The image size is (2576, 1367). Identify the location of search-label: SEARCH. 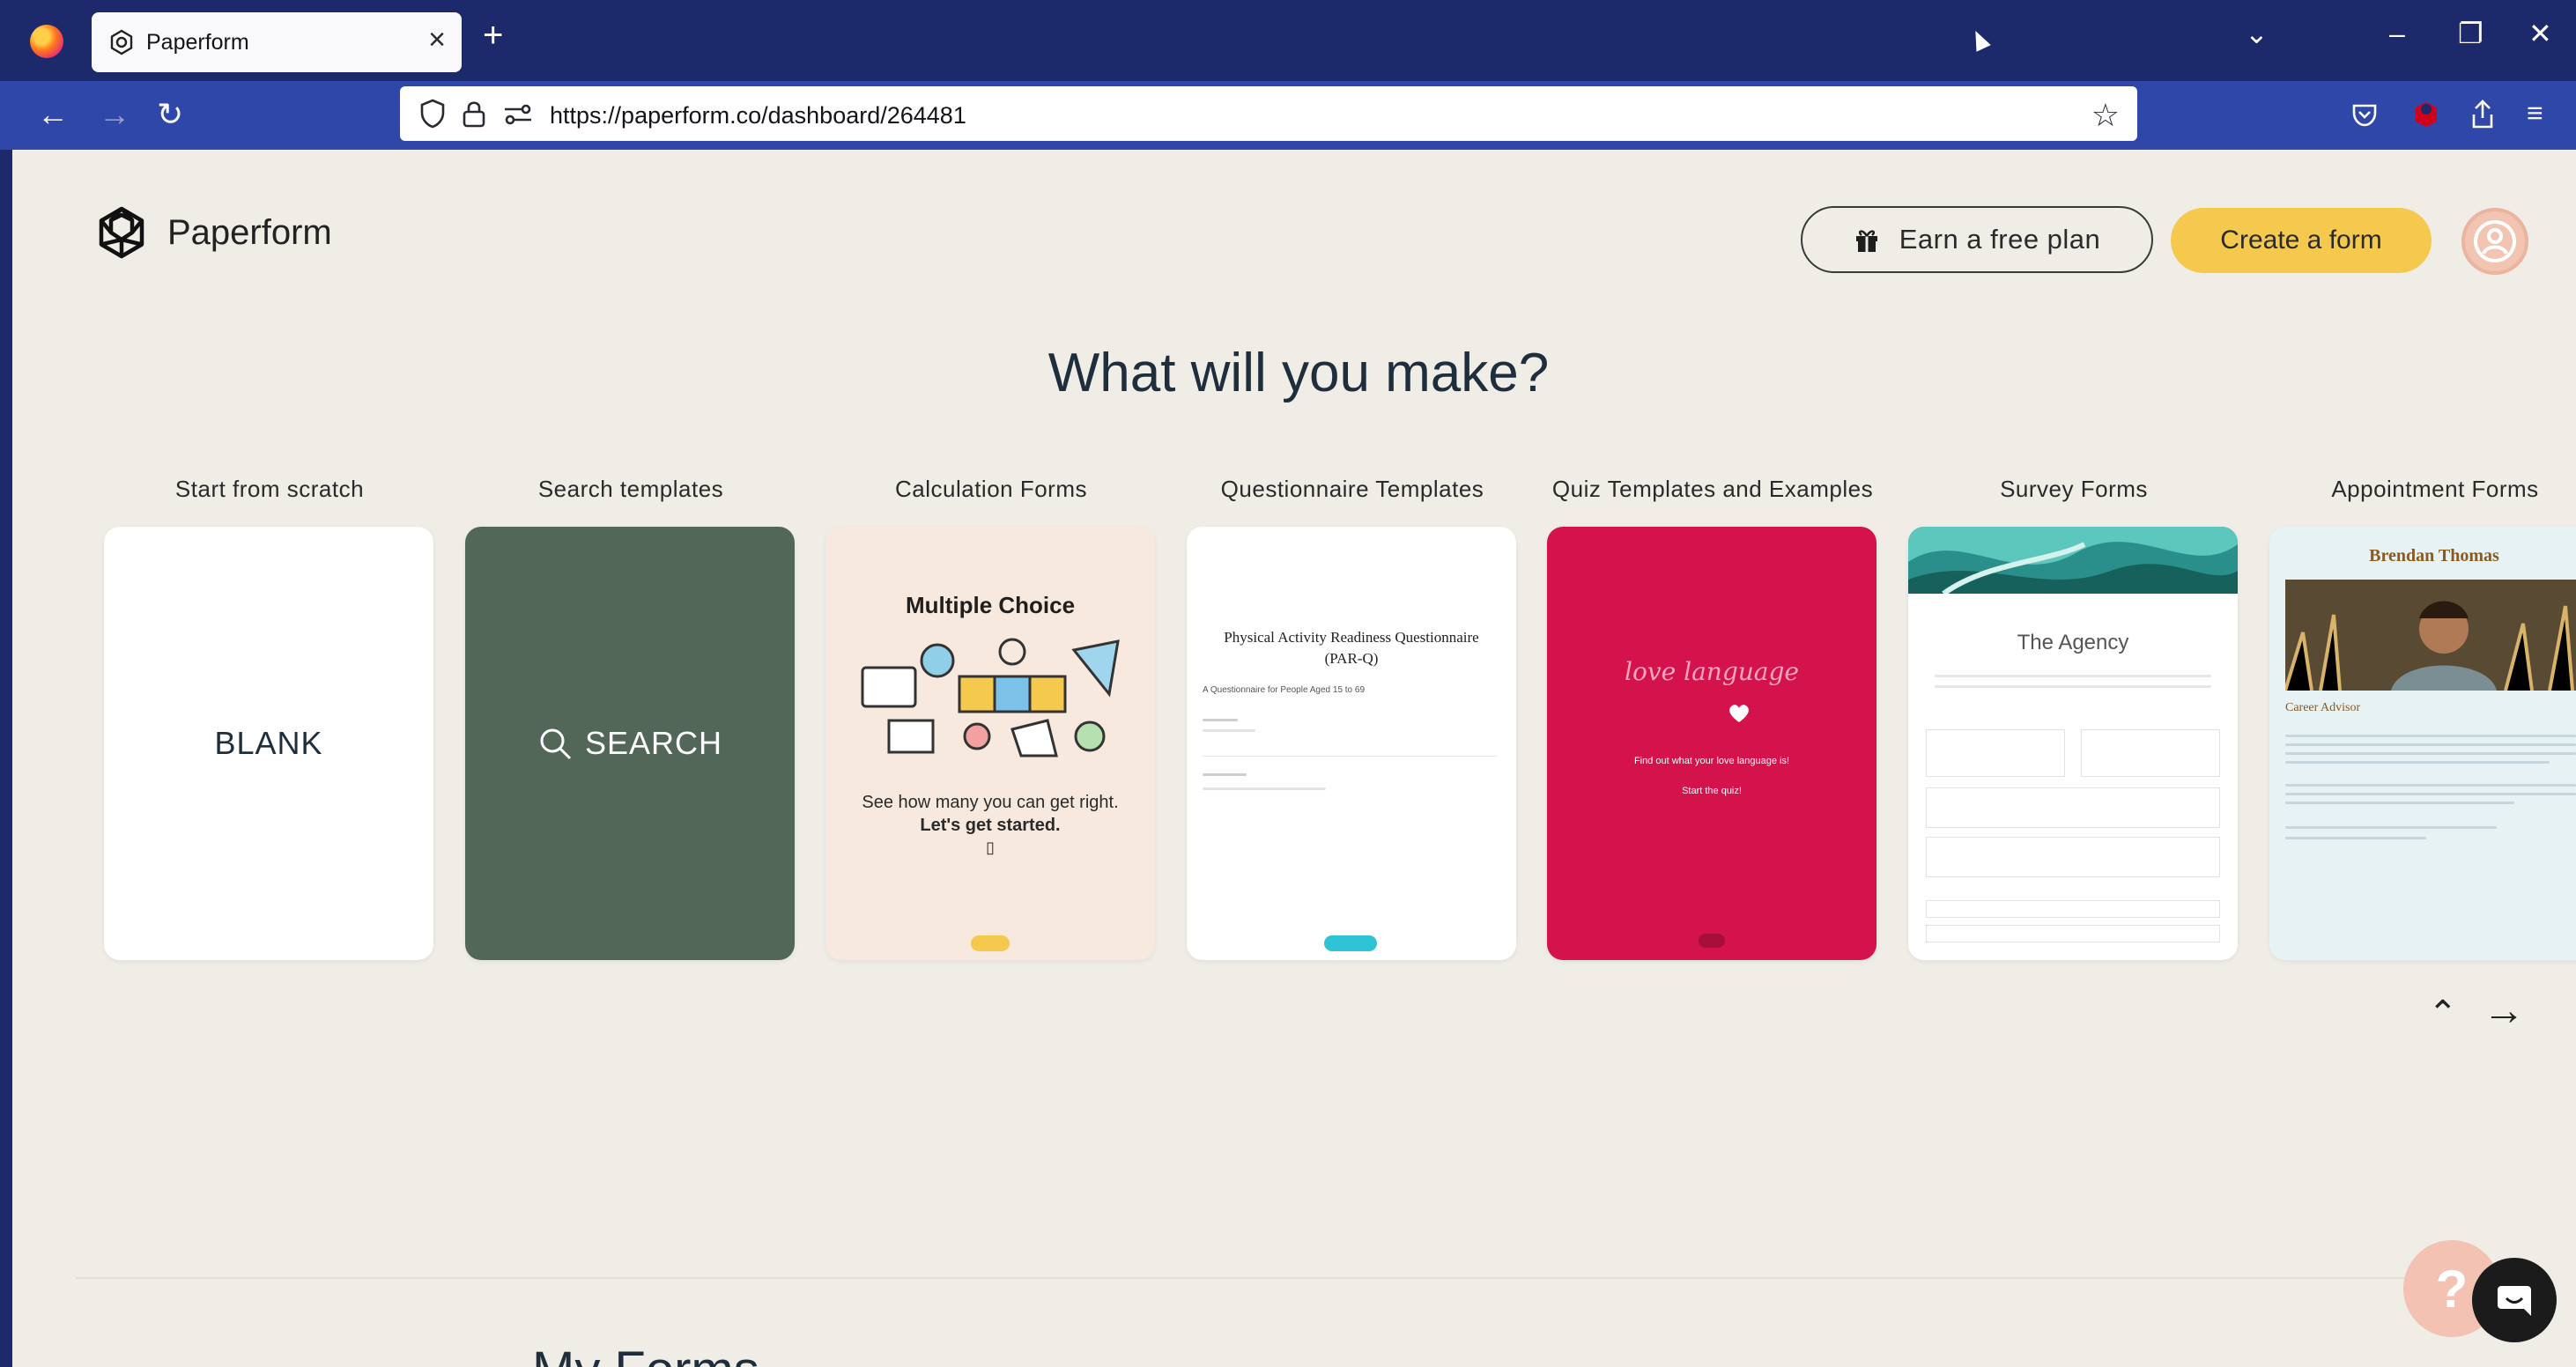
(654, 743).